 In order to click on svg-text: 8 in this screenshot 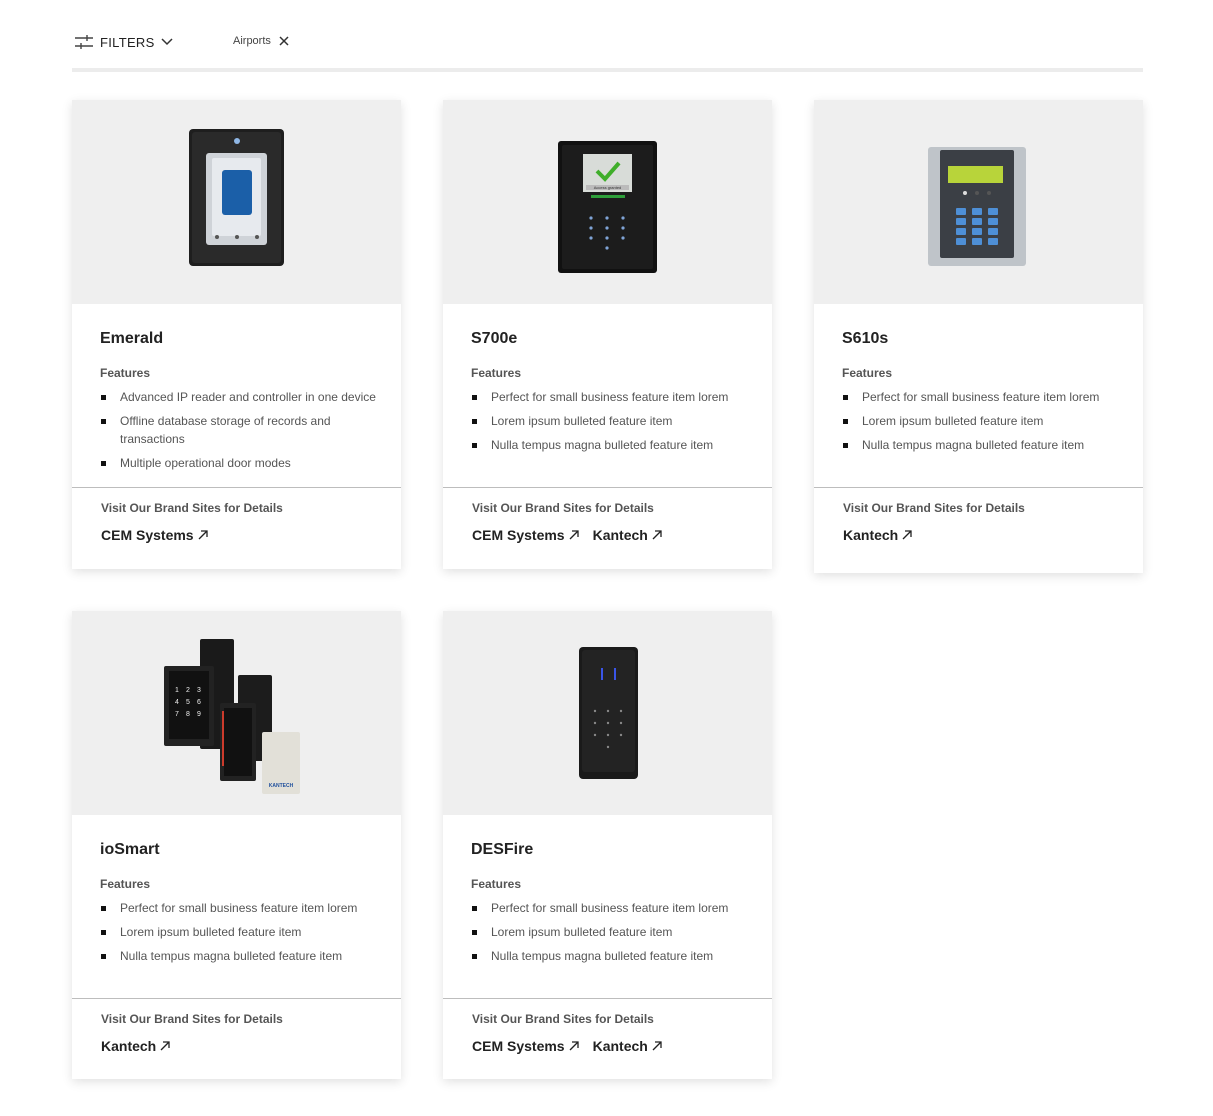, I will do `click(188, 714)`.